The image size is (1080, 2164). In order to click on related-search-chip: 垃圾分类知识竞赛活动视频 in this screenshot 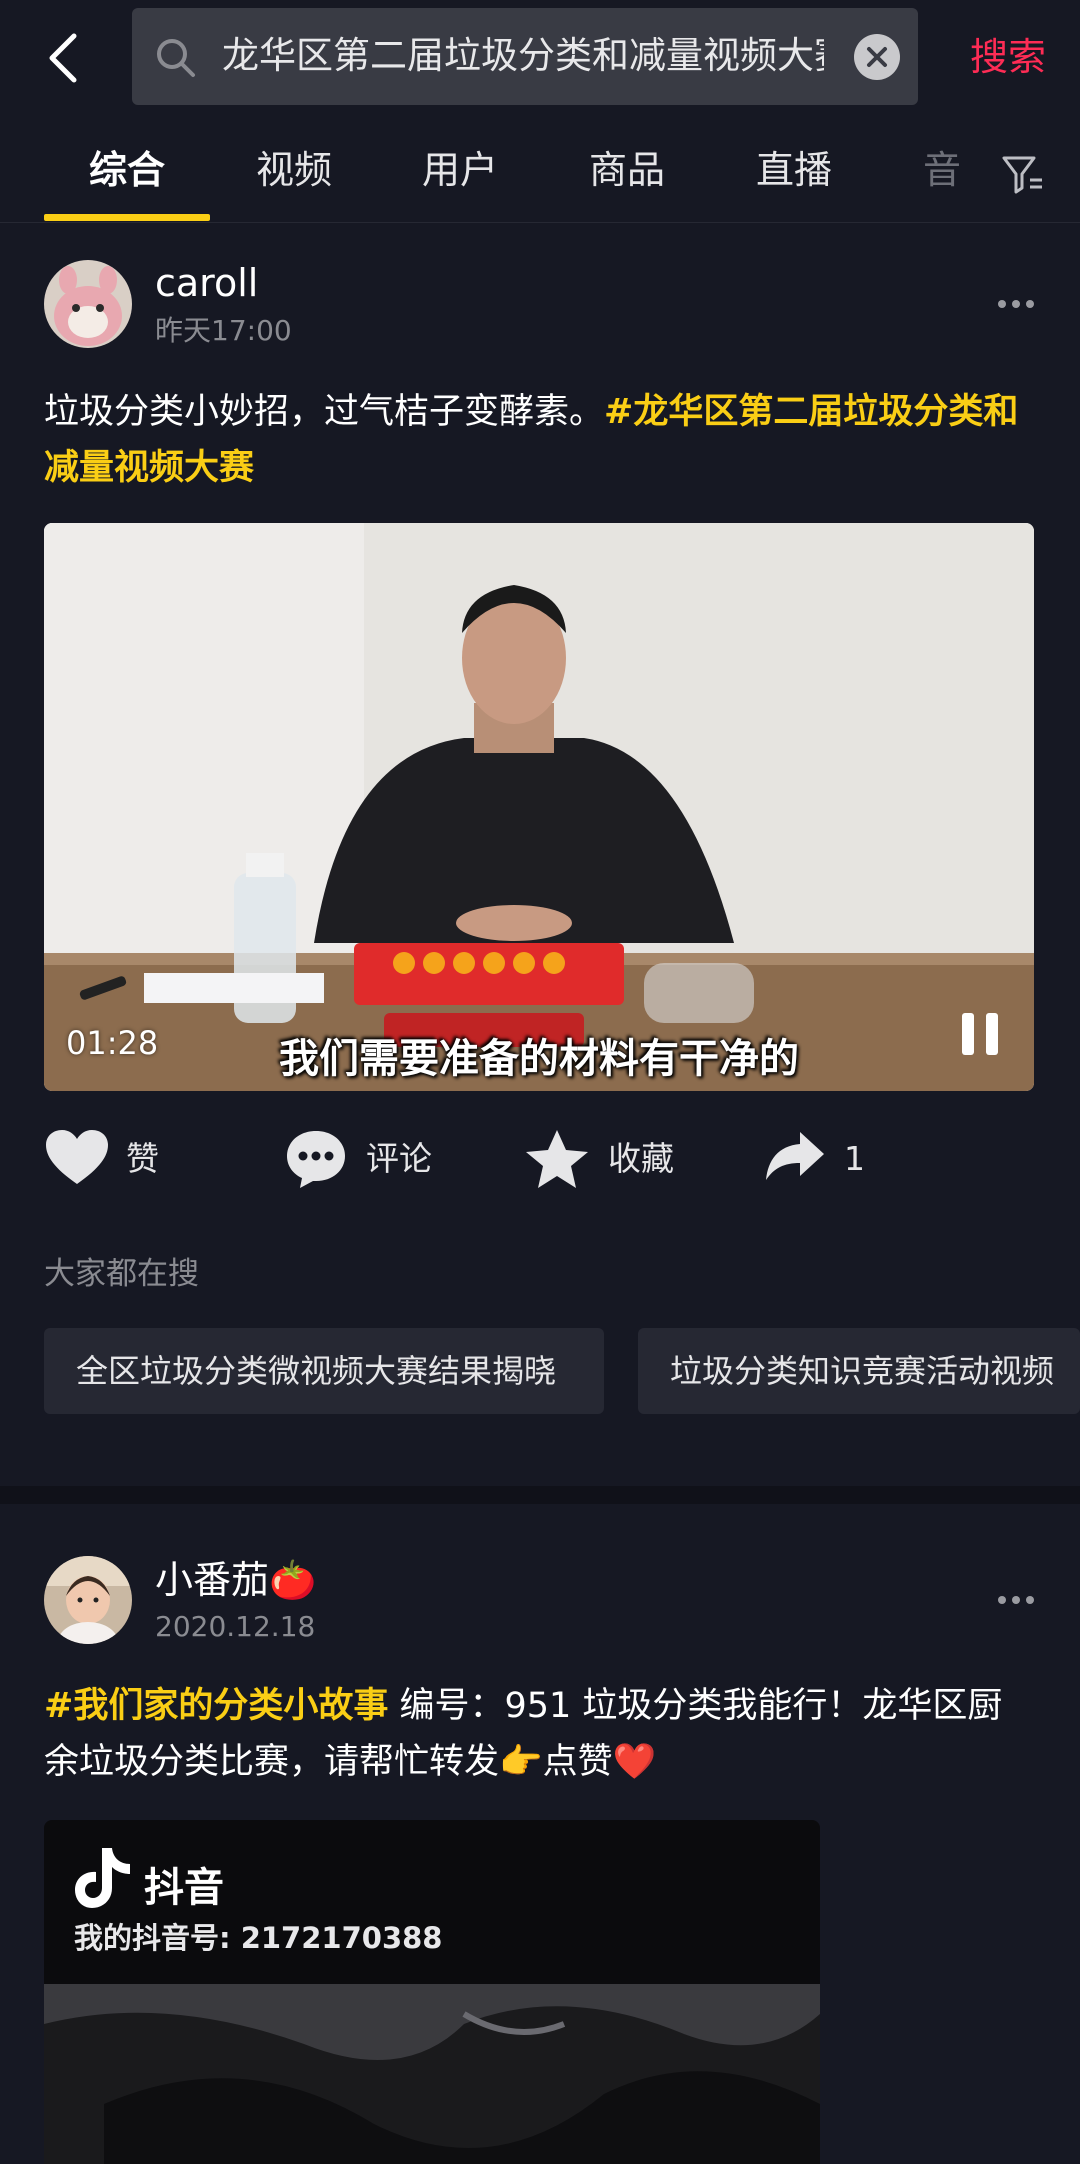, I will do `click(859, 1371)`.